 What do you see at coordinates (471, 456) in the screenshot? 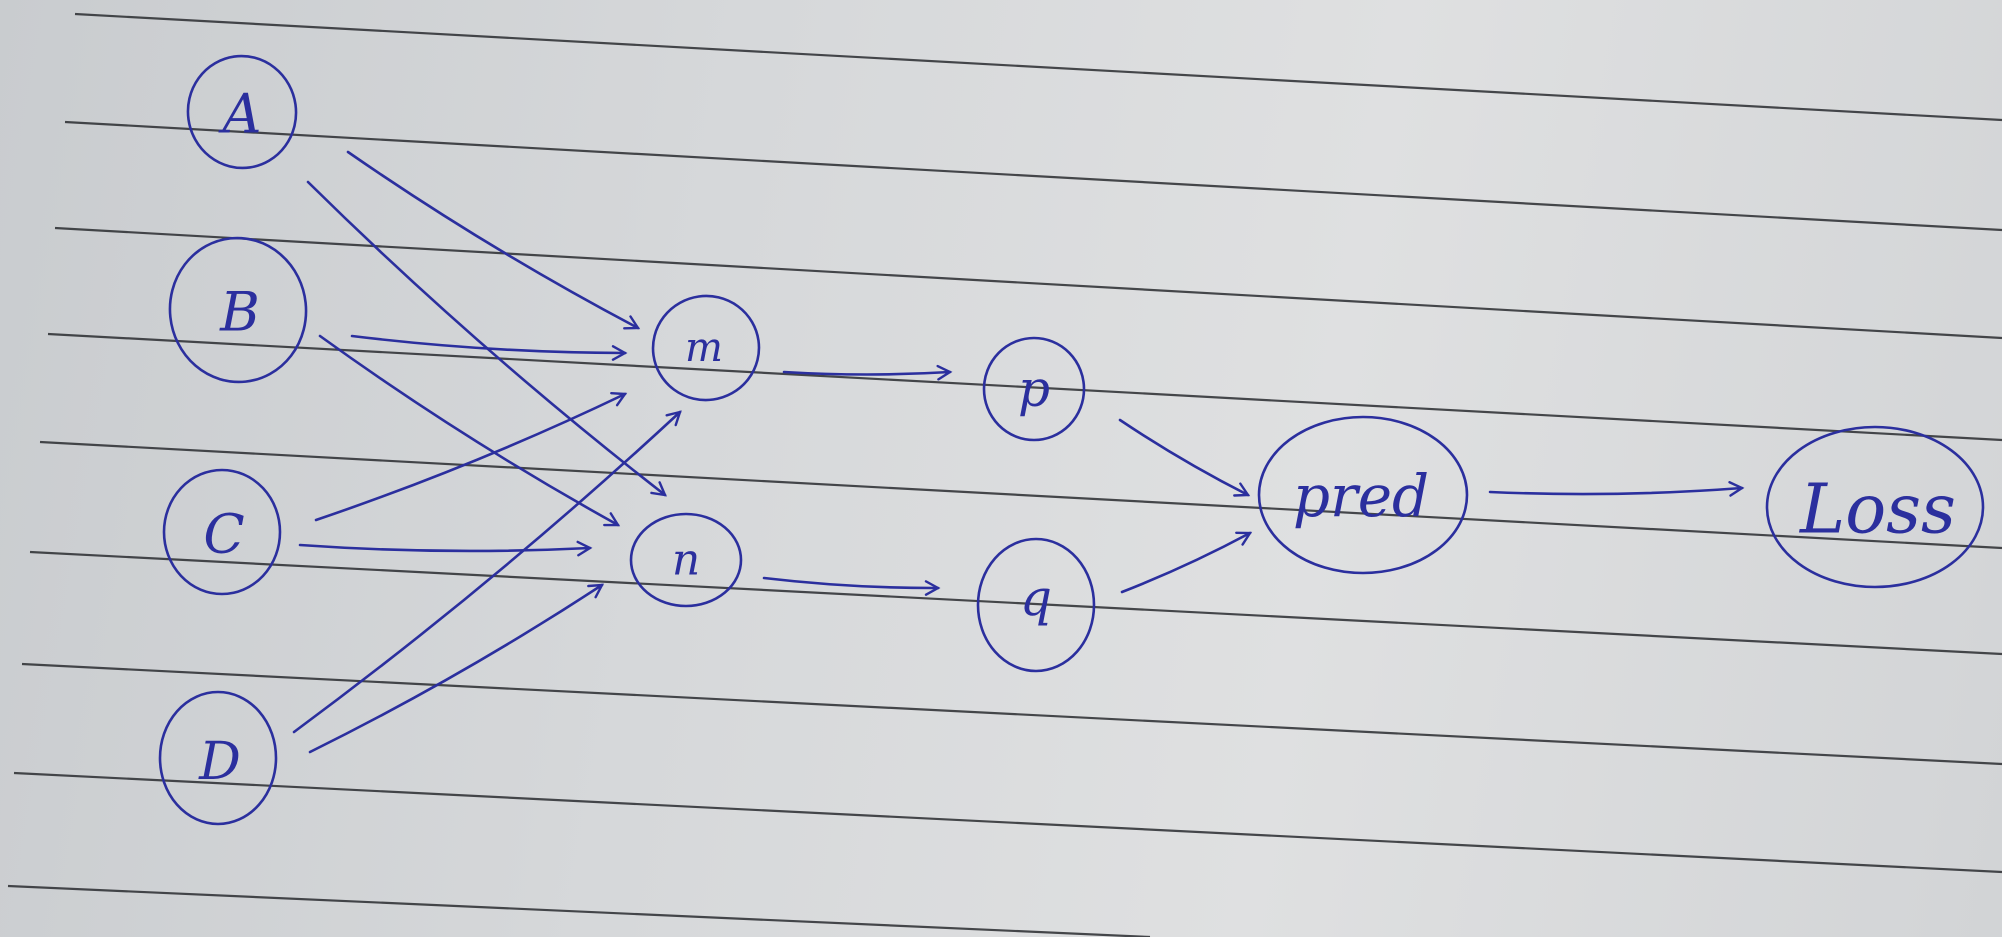
I see `edge-C-to-m` at bounding box center [471, 456].